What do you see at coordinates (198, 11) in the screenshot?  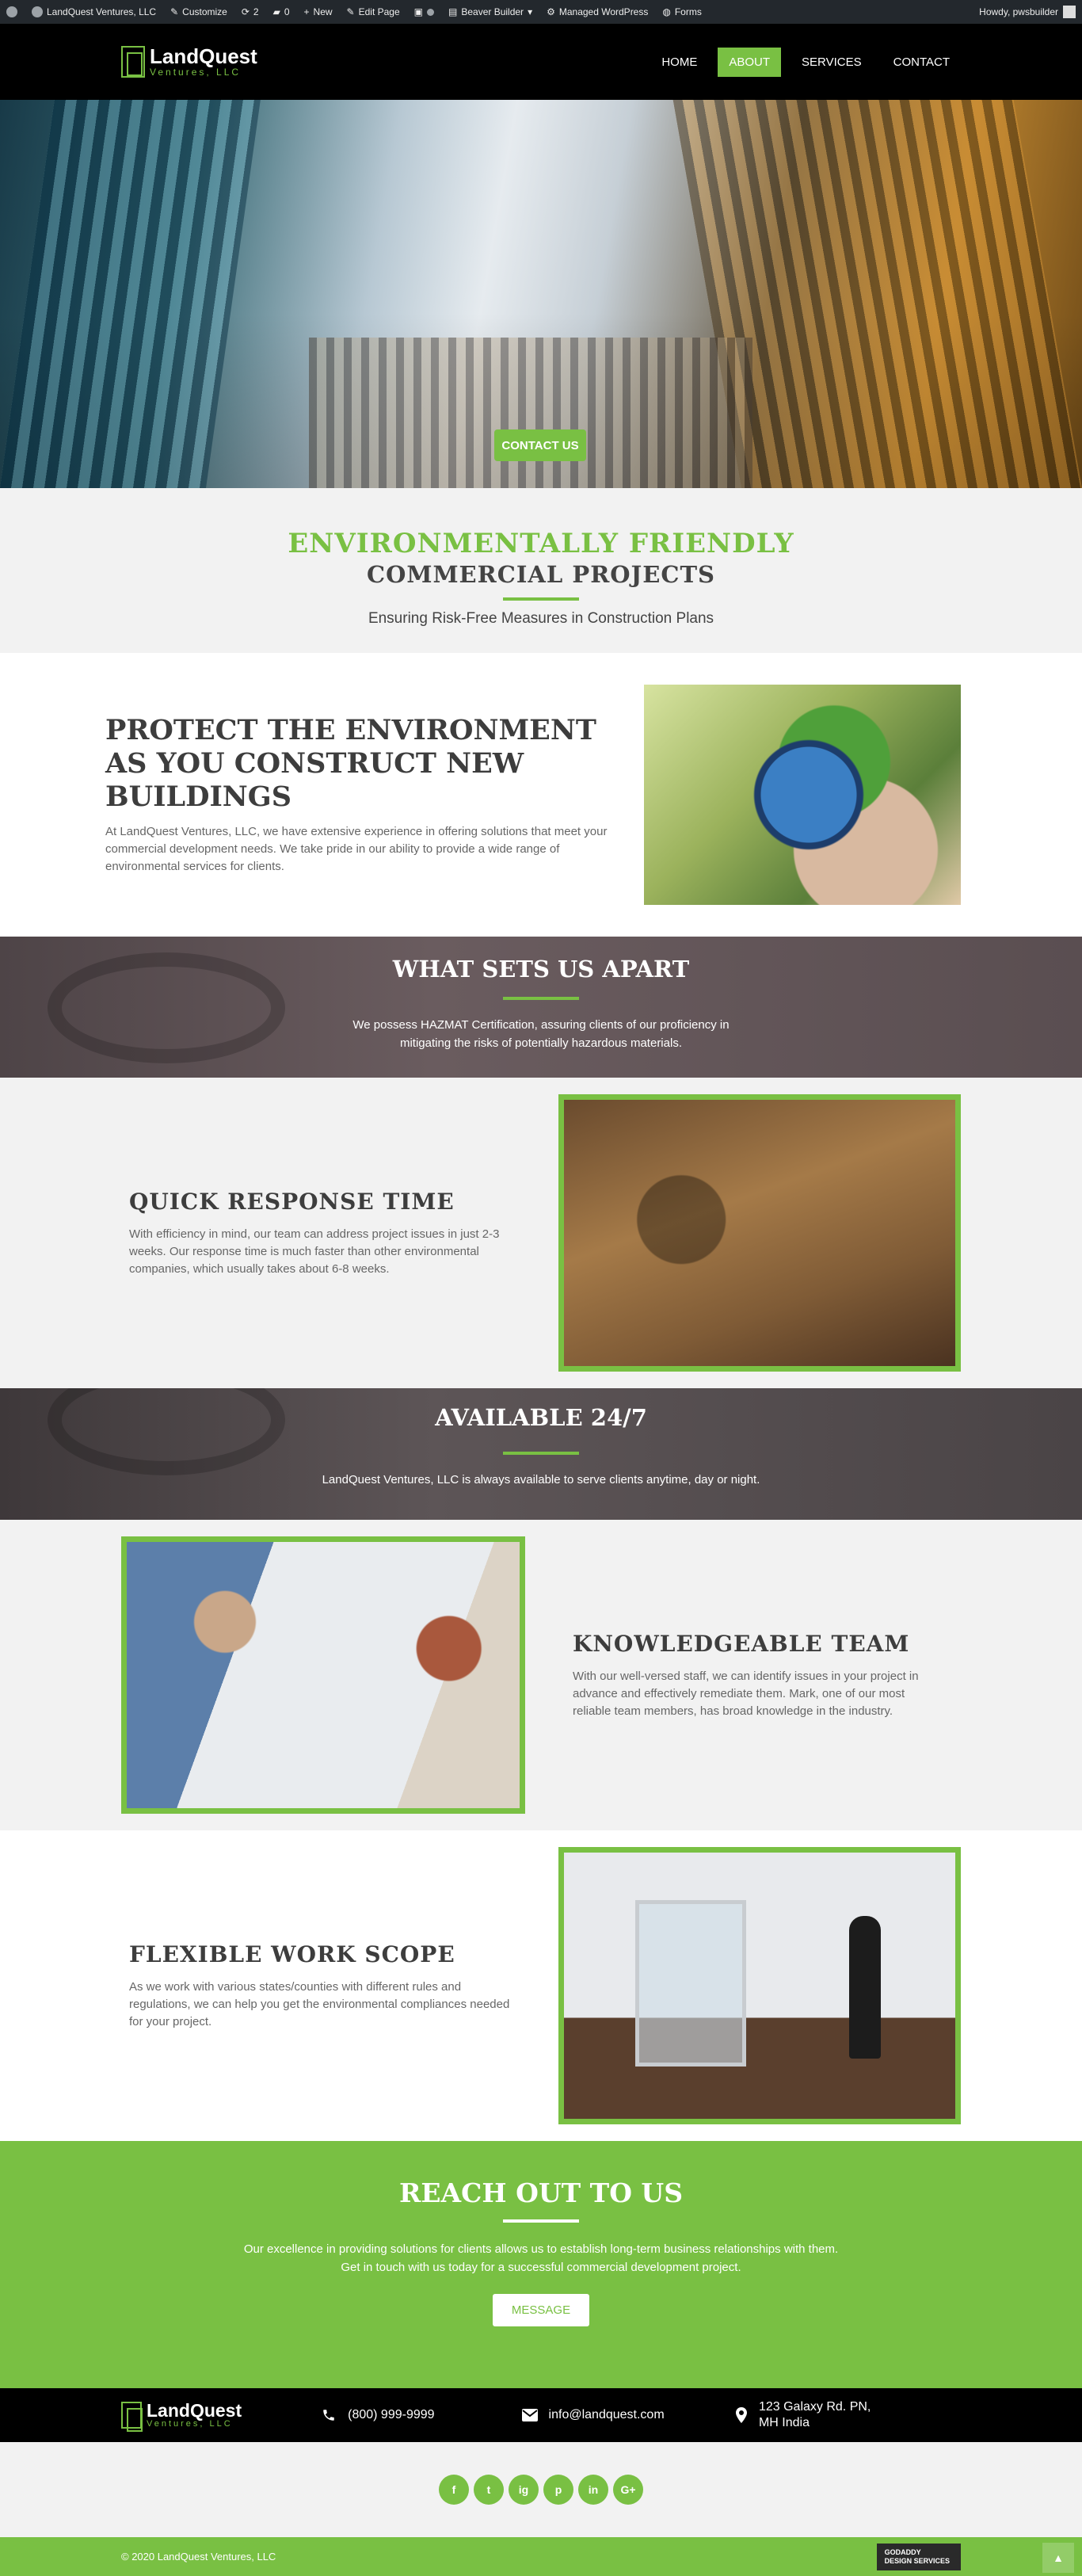 I see `admin-customize: ✎ Customize` at bounding box center [198, 11].